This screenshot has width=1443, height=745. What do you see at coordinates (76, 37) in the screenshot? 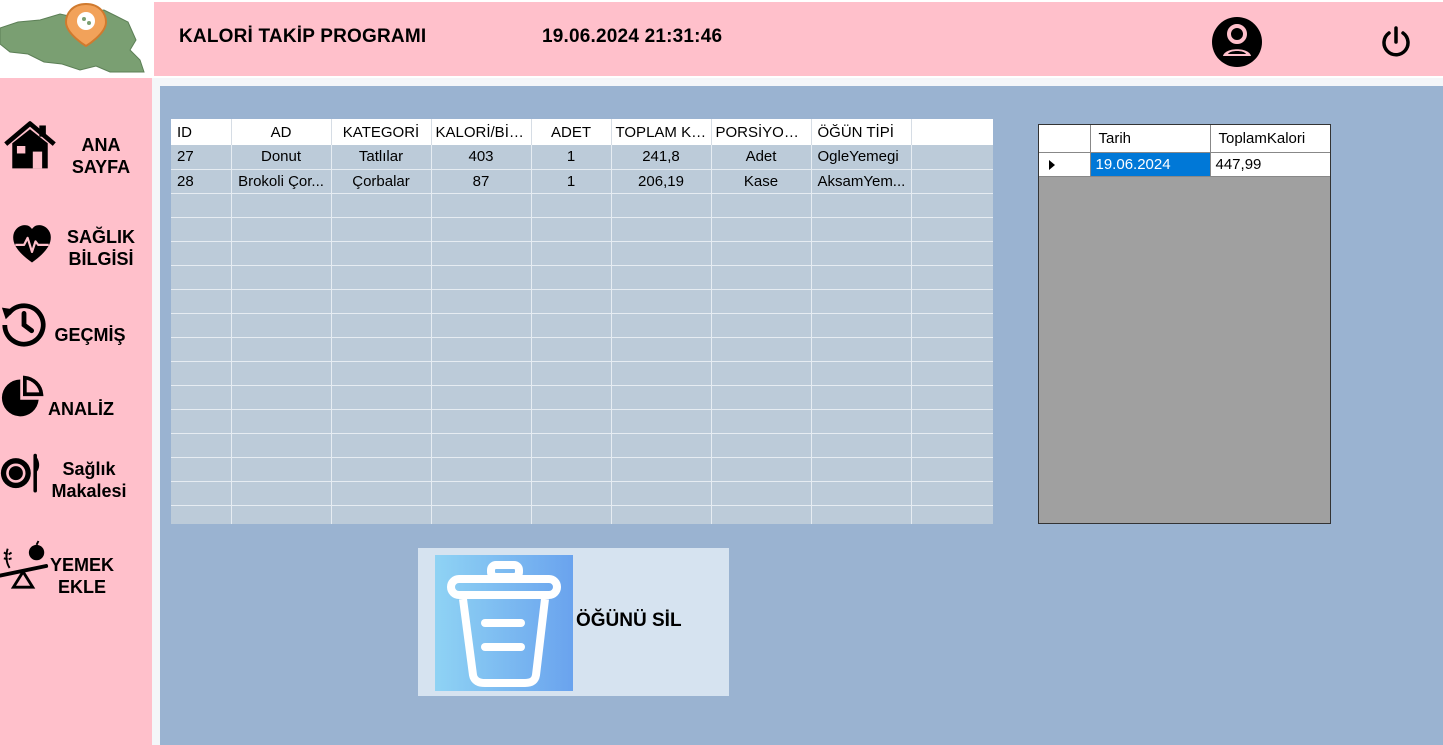
I see `app-logo` at bounding box center [76, 37].